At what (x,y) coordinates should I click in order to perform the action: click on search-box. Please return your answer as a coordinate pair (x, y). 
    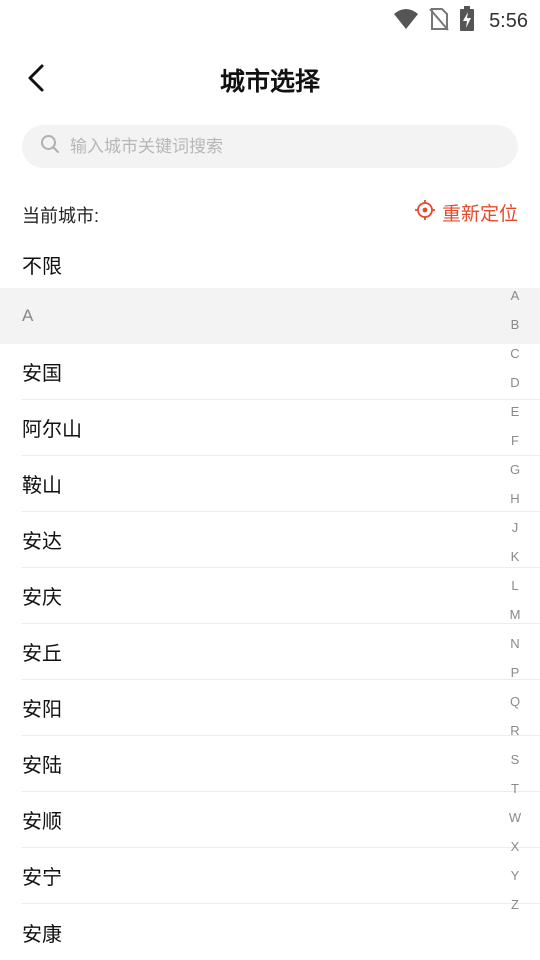
    Looking at the image, I should click on (270, 146).